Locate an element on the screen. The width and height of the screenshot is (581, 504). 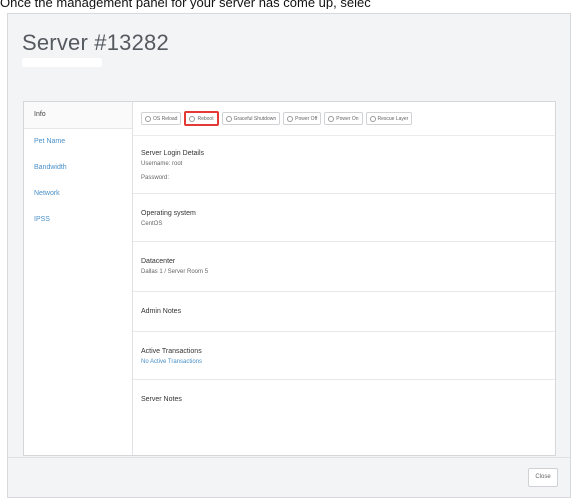
modal-footer: Close is located at coordinates (289, 477).